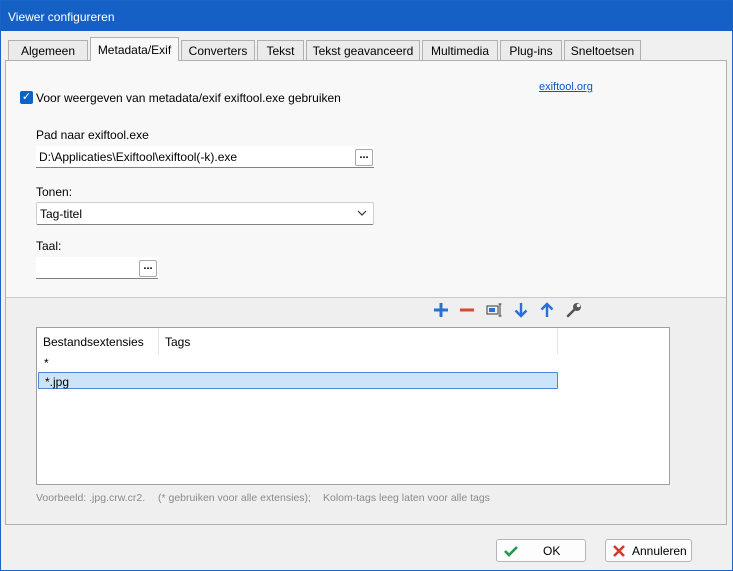 This screenshot has height=571, width=733. Describe the element at coordinates (61, 17) in the screenshot. I see `window-title: Viewer configureren` at that location.